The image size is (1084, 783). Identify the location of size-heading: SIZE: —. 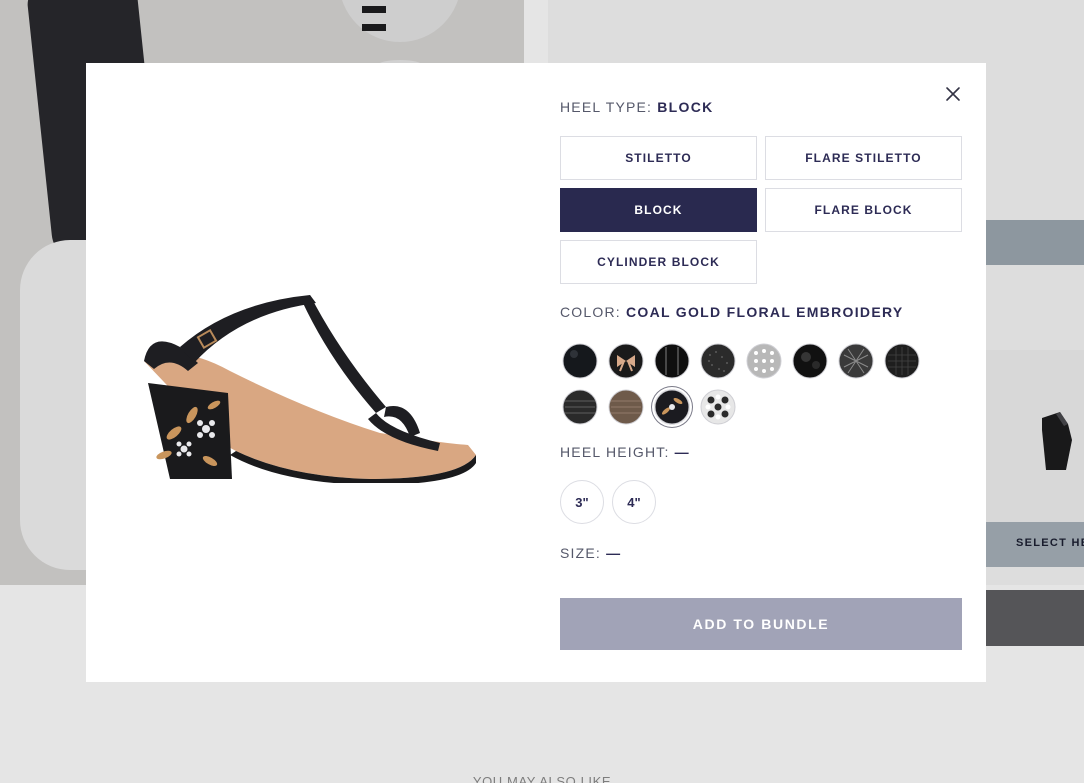
(590, 553).